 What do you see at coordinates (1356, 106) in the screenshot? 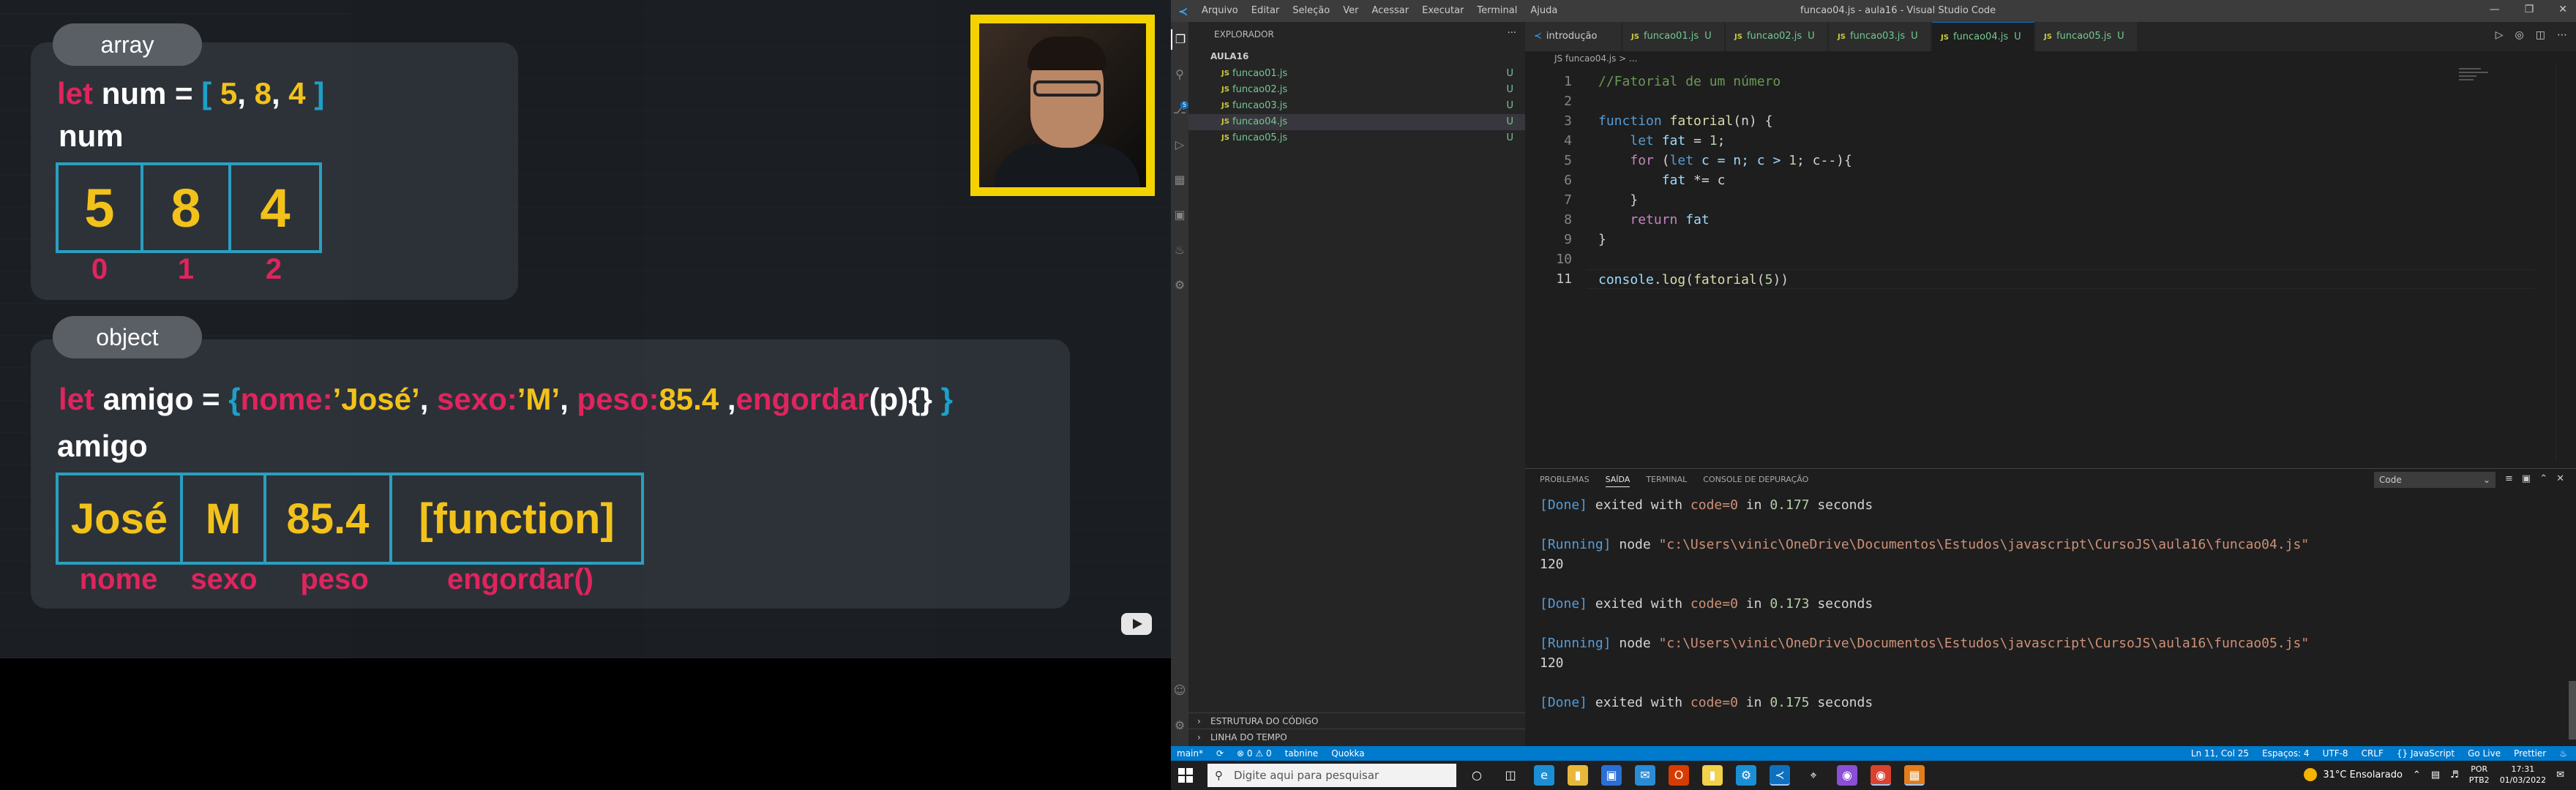
I see `file-item: JS funcao03.js U` at bounding box center [1356, 106].